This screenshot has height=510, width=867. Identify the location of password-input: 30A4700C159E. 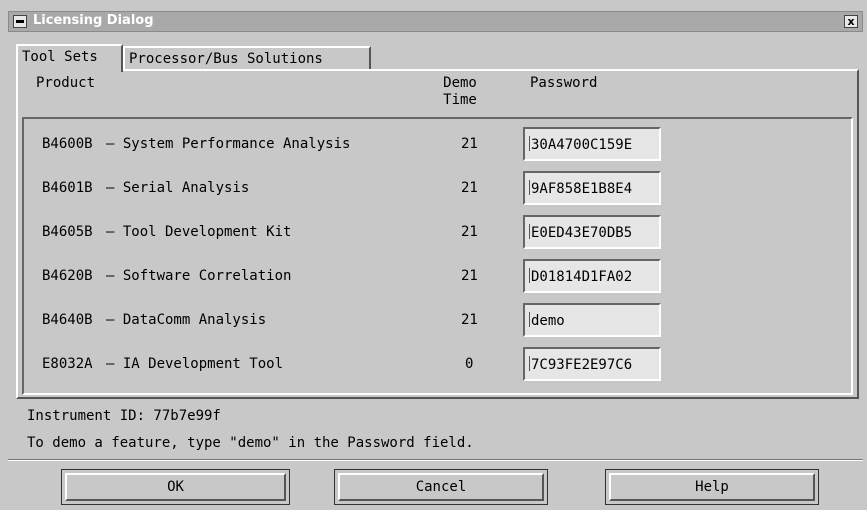
(592, 144).